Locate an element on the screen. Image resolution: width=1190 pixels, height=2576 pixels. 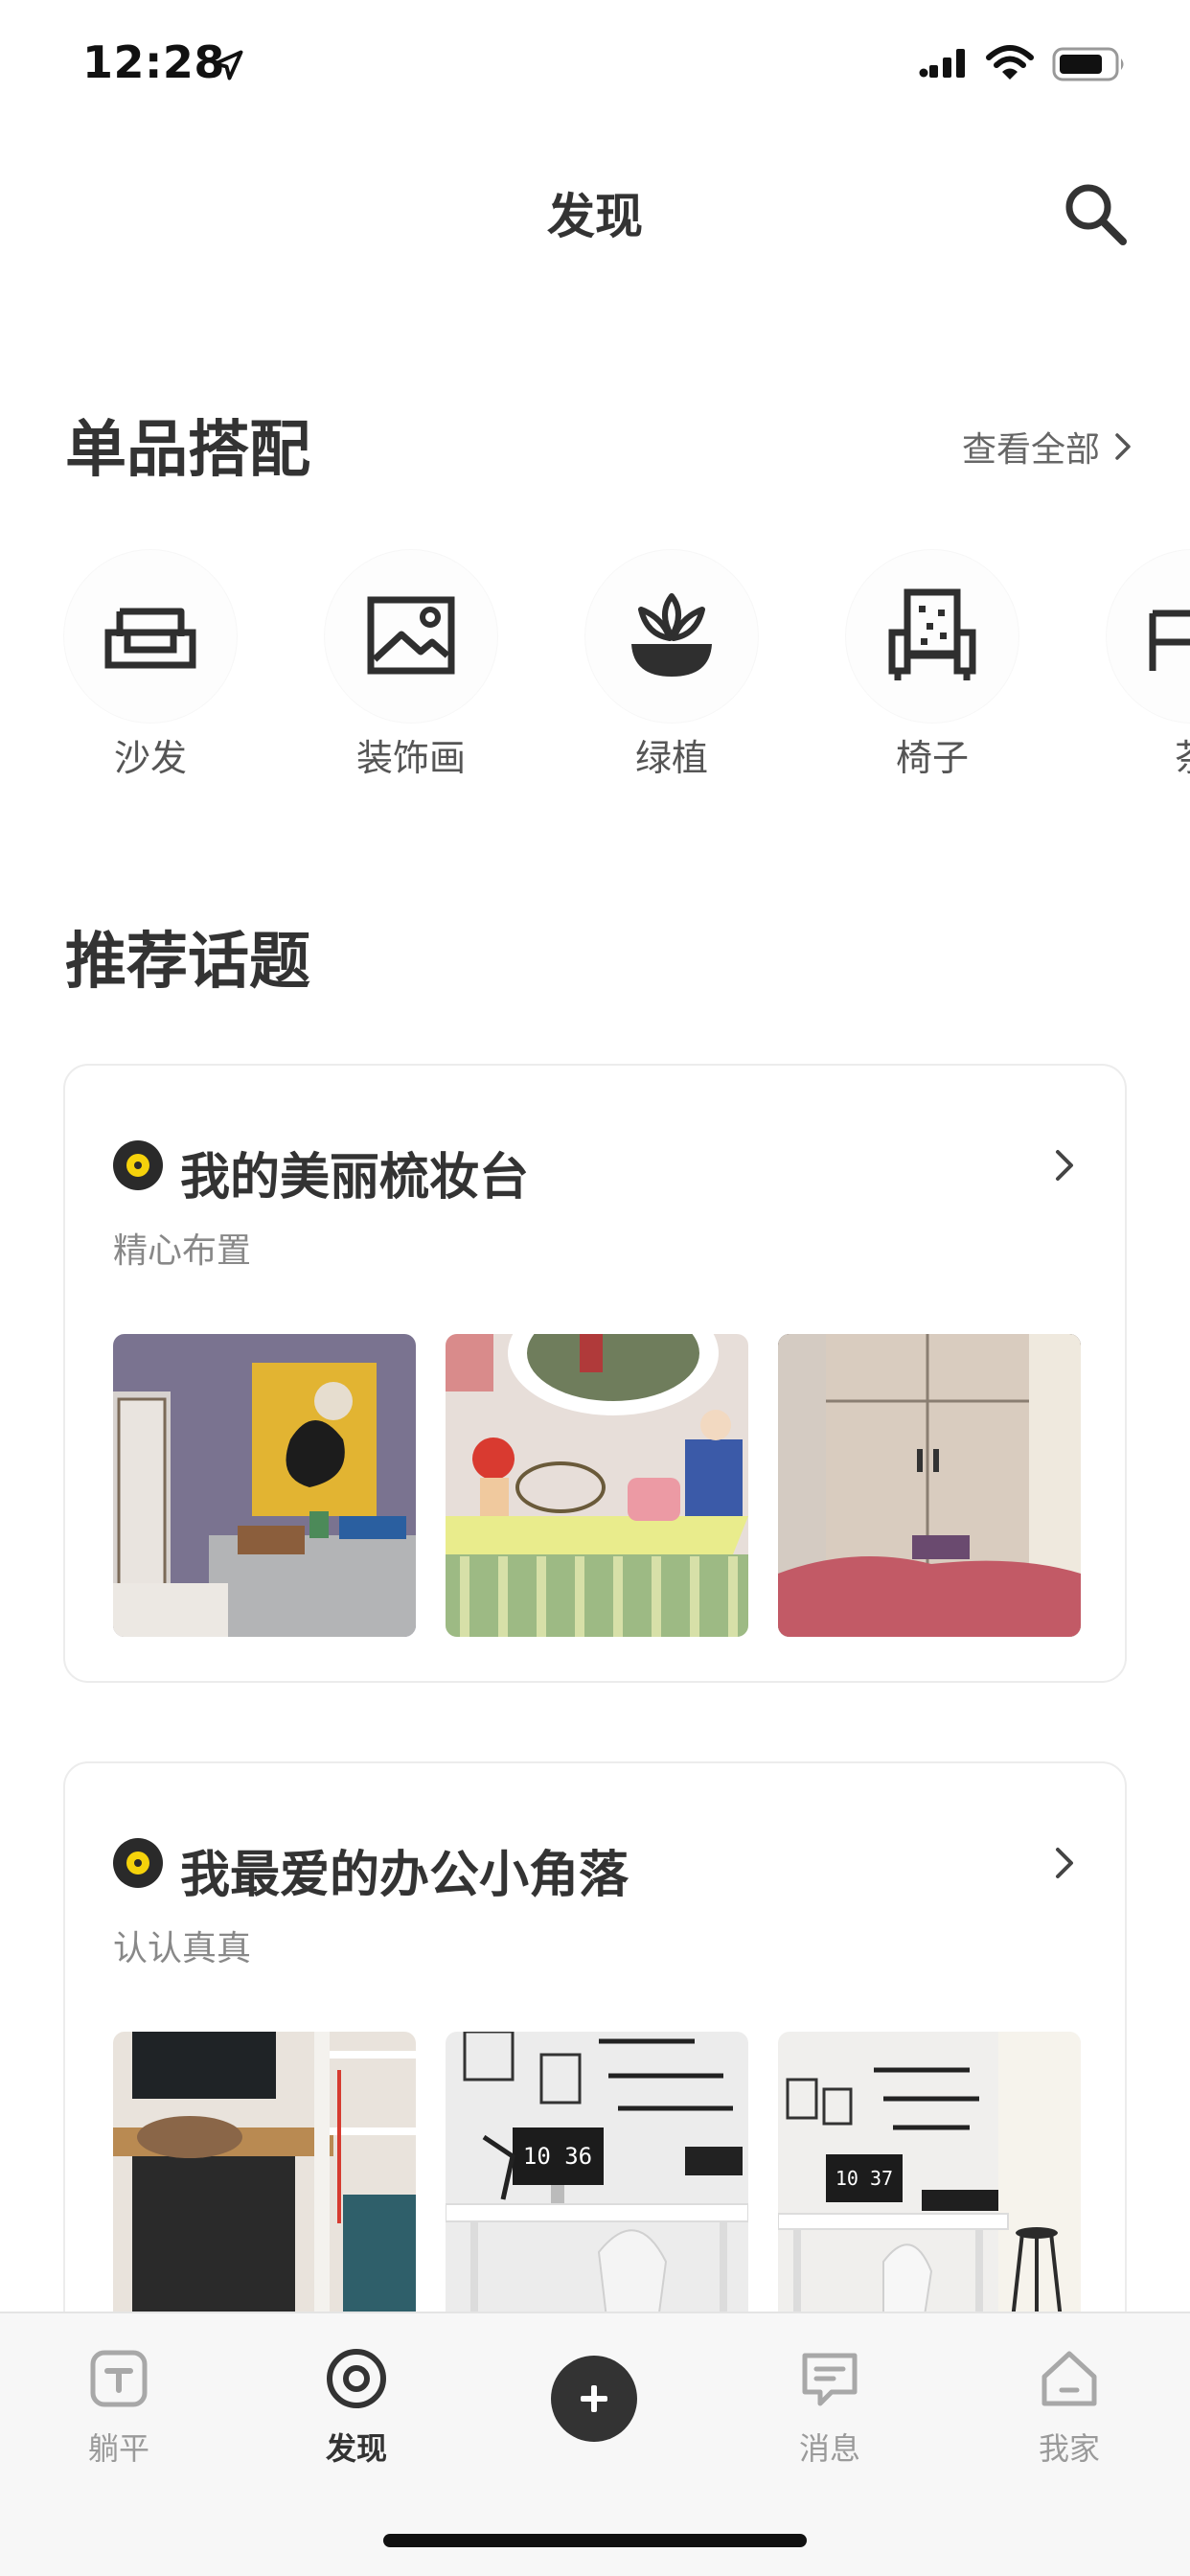
topic-subtitle: 认认真真 is located at coordinates (183, 1948).